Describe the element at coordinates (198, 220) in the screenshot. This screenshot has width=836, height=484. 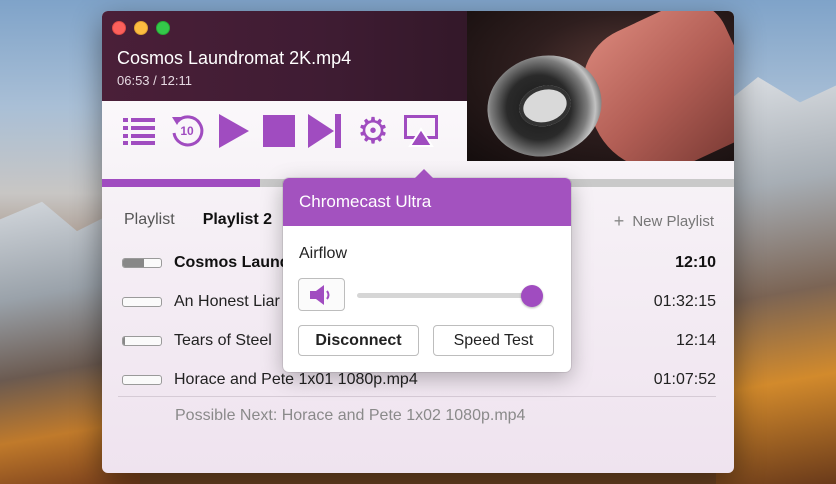
I see `playlist-tabs: Playlist Playlist 2` at that location.